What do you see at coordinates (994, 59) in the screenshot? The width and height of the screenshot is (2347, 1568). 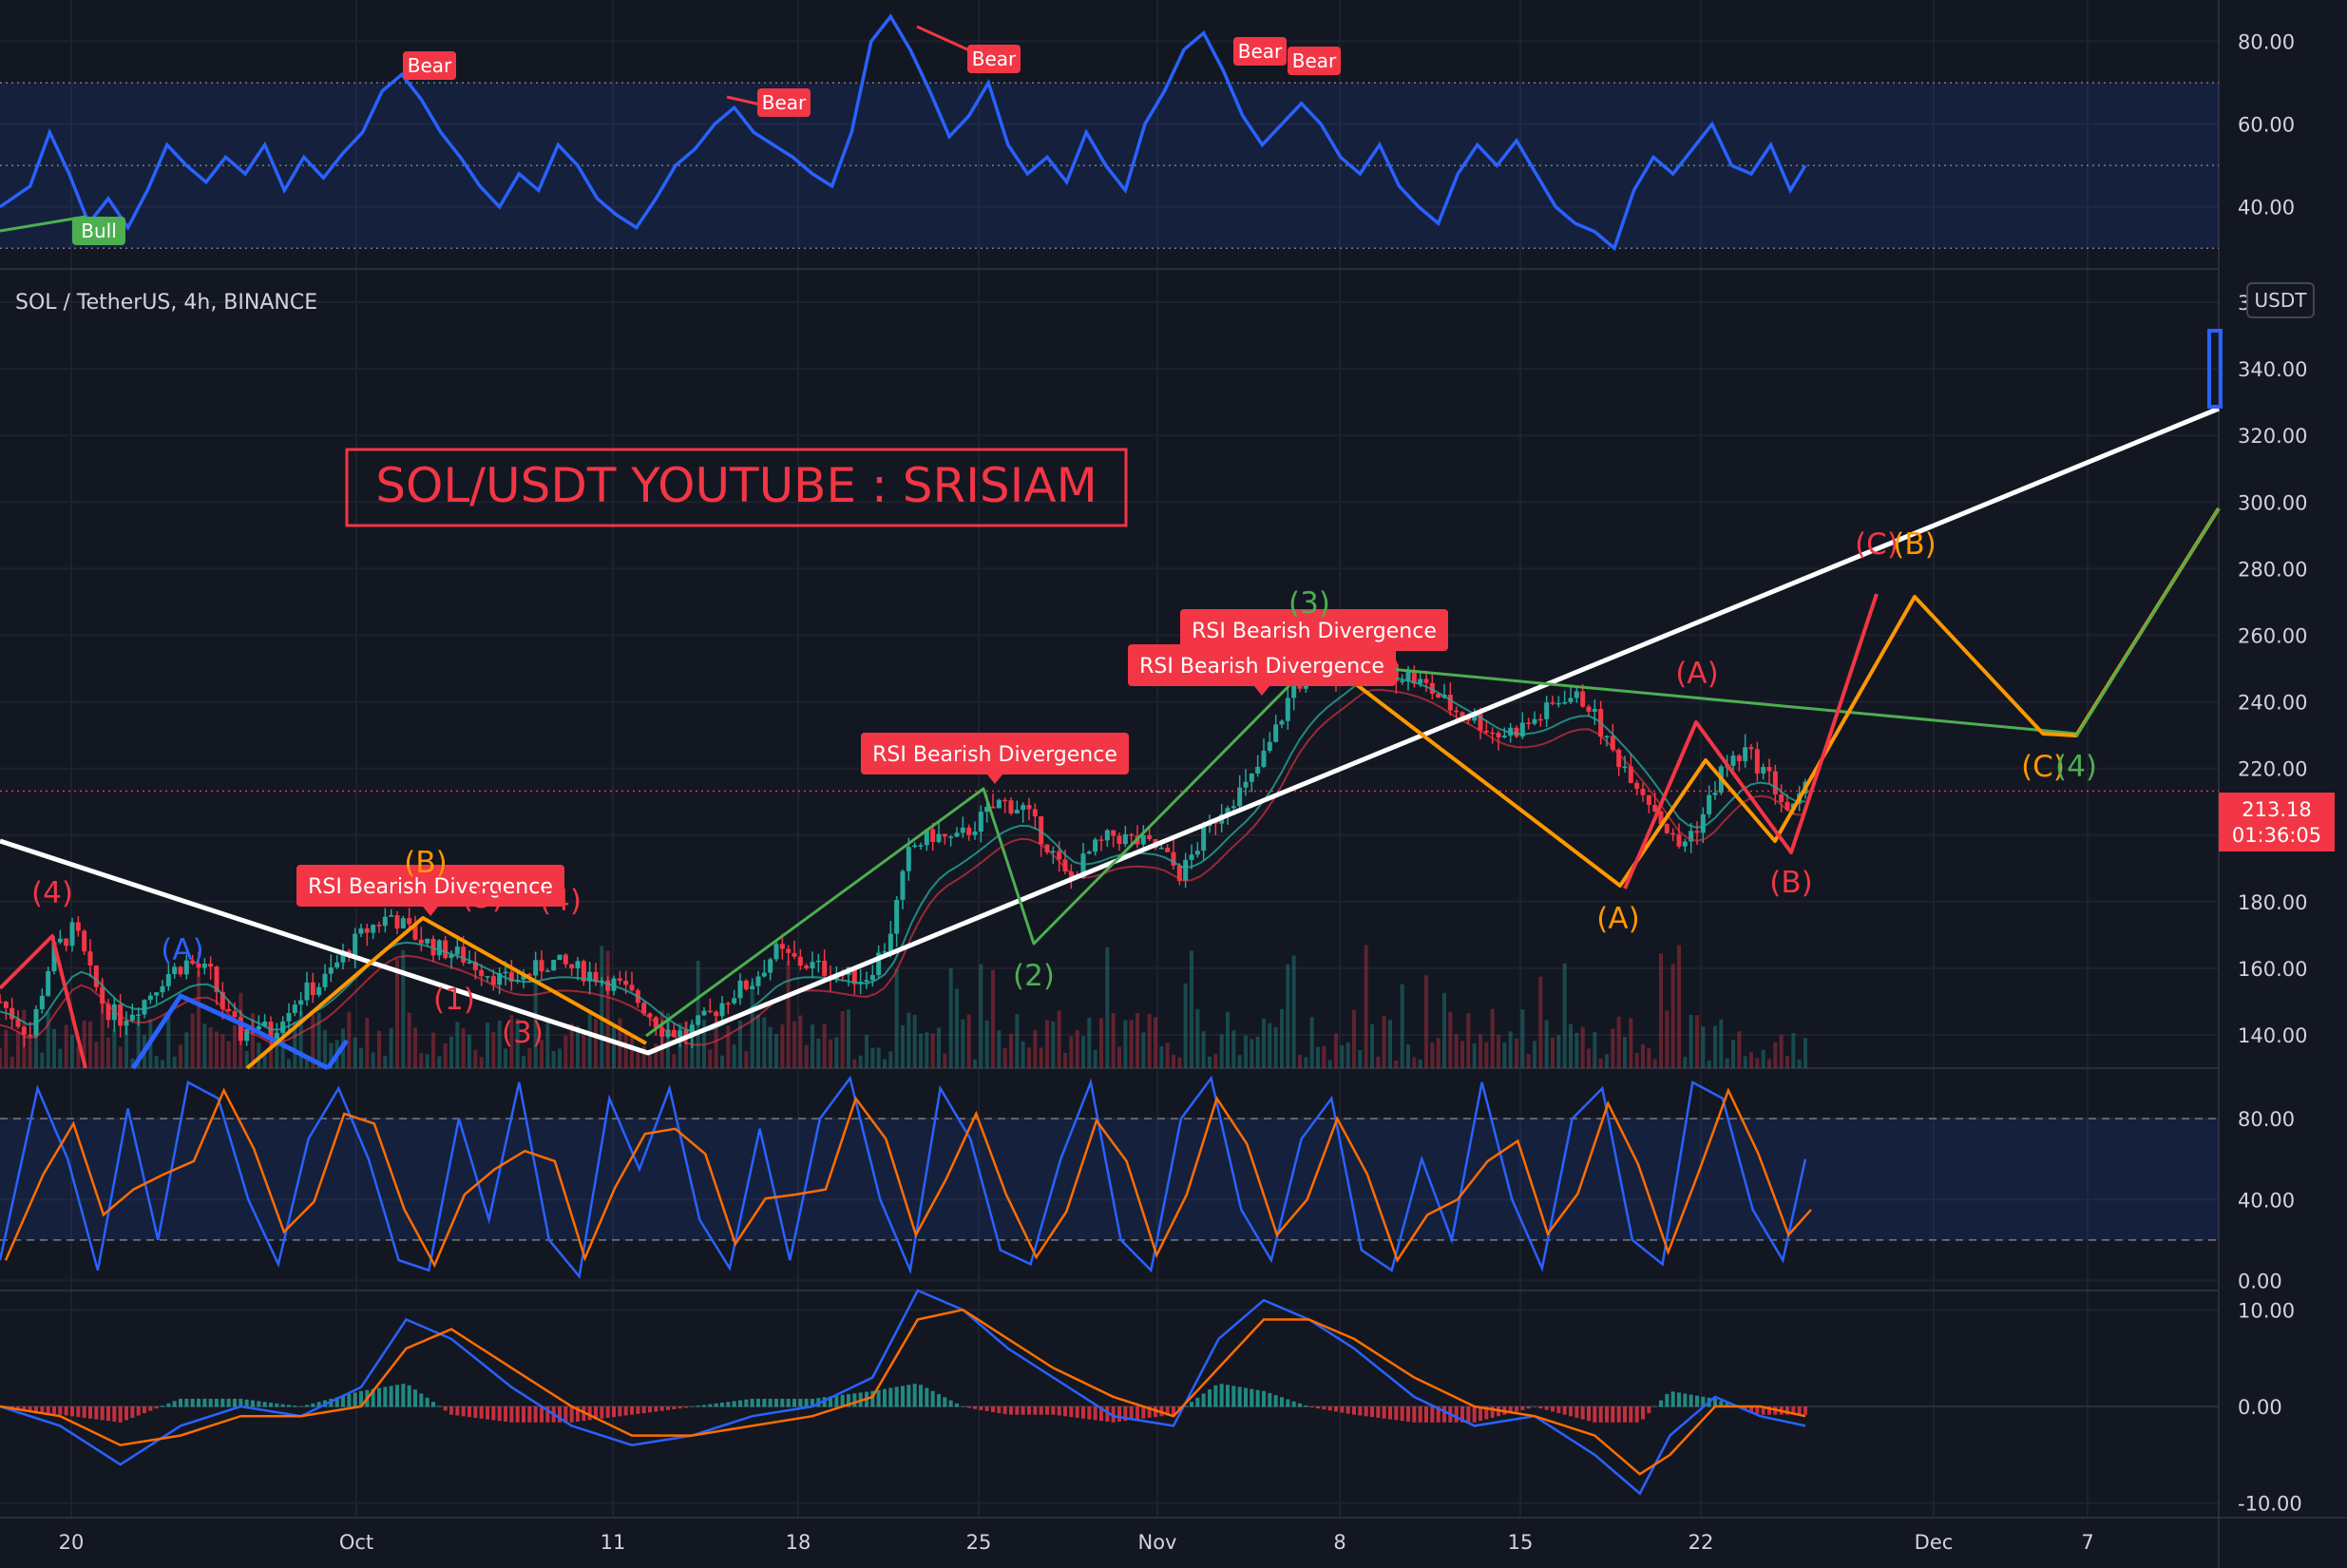 I see `rsi-bear-label: Bear` at bounding box center [994, 59].